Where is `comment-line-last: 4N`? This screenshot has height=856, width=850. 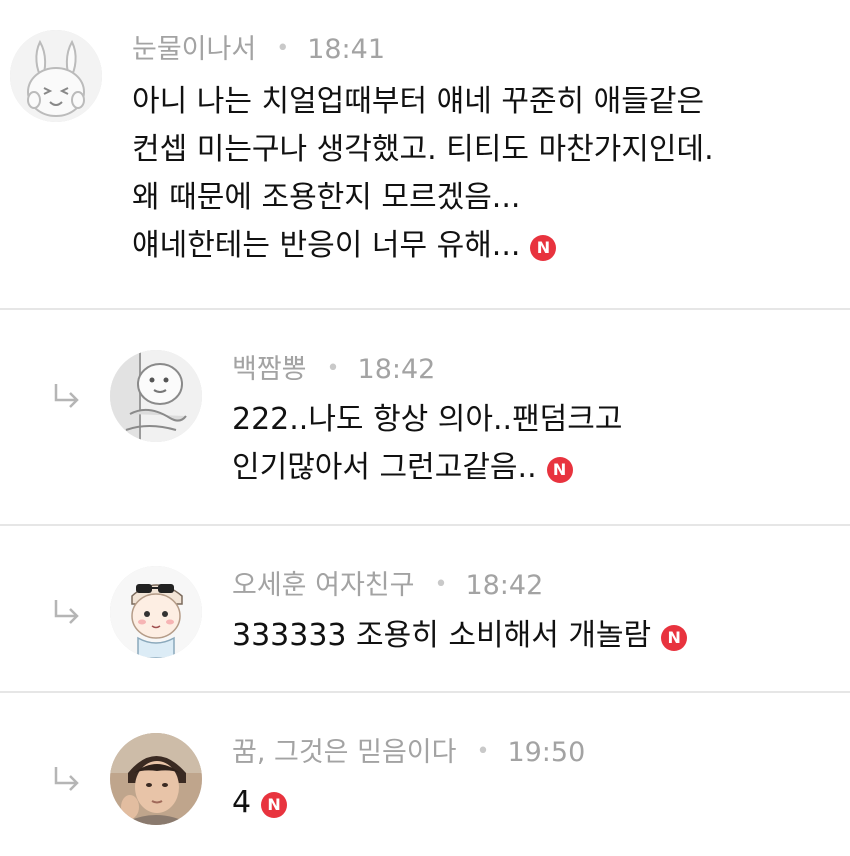
comment-line-last: 4N is located at coordinates (260, 803).